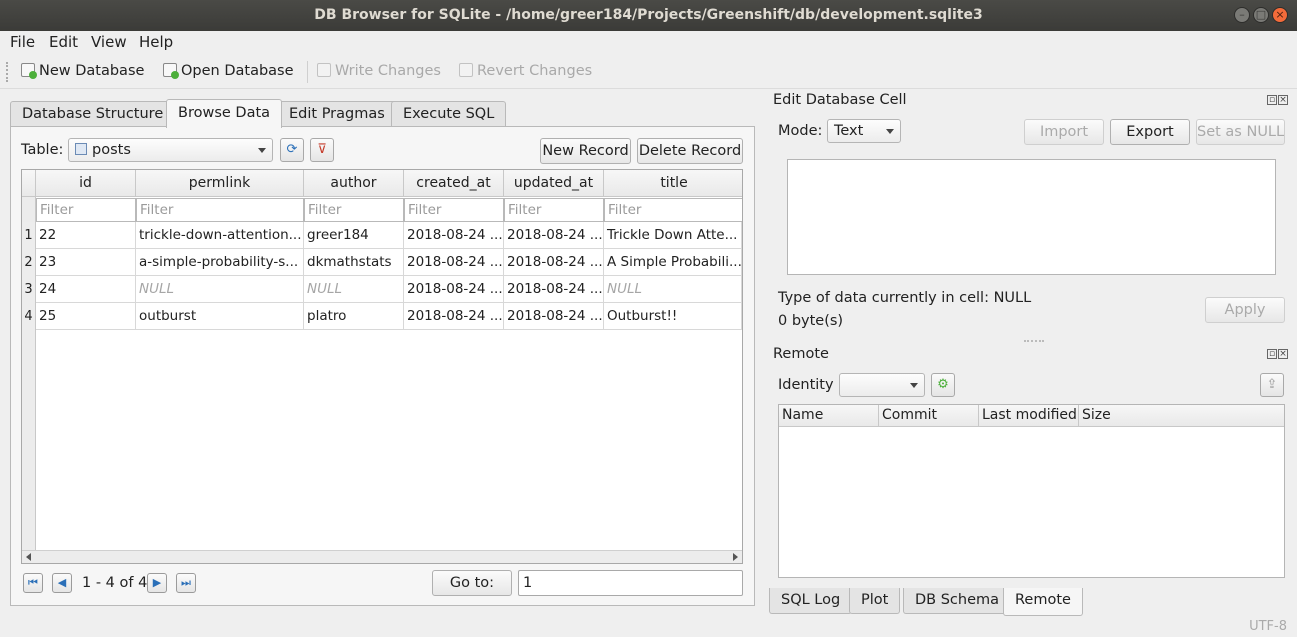 The image size is (1297, 637). What do you see at coordinates (882, 385) in the screenshot?
I see `identity-select` at bounding box center [882, 385].